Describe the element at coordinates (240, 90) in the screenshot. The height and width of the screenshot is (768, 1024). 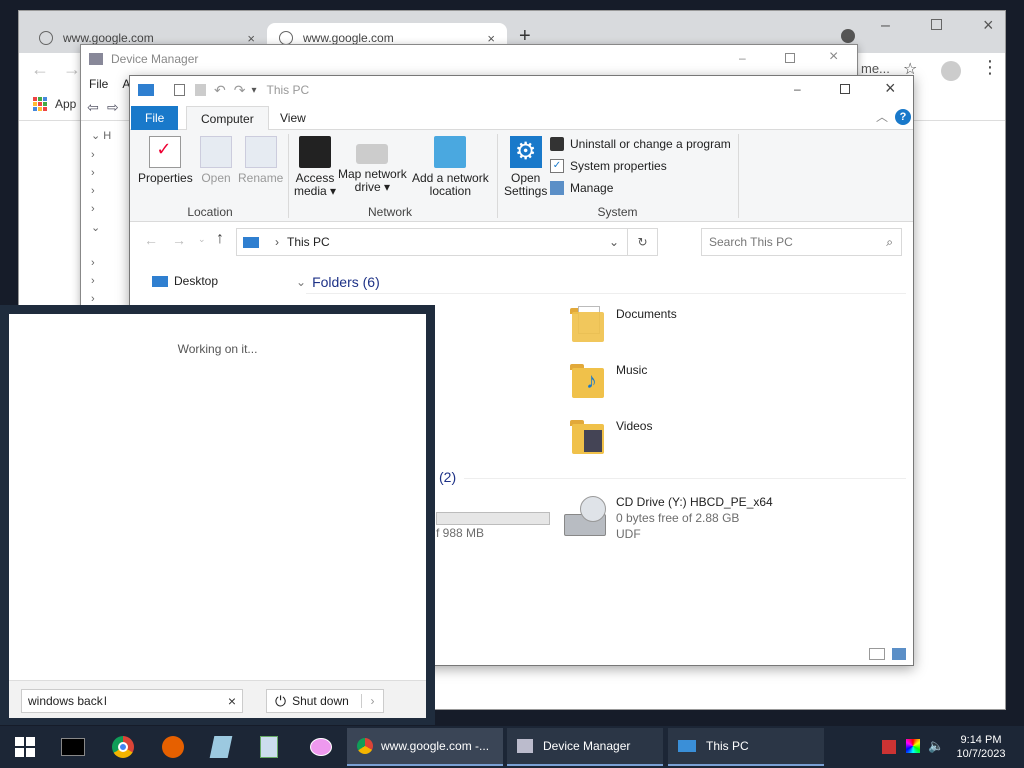
I see `redo-icon: ↷` at that location.